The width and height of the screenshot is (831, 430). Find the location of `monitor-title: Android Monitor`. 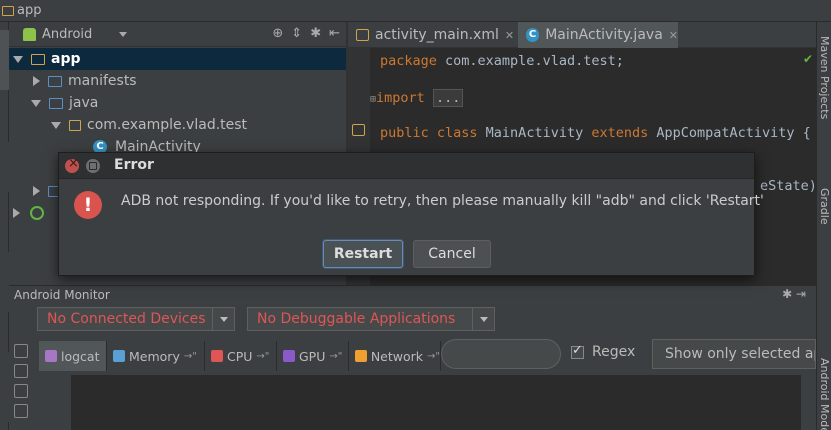

monitor-title: Android Monitor is located at coordinates (62, 294).